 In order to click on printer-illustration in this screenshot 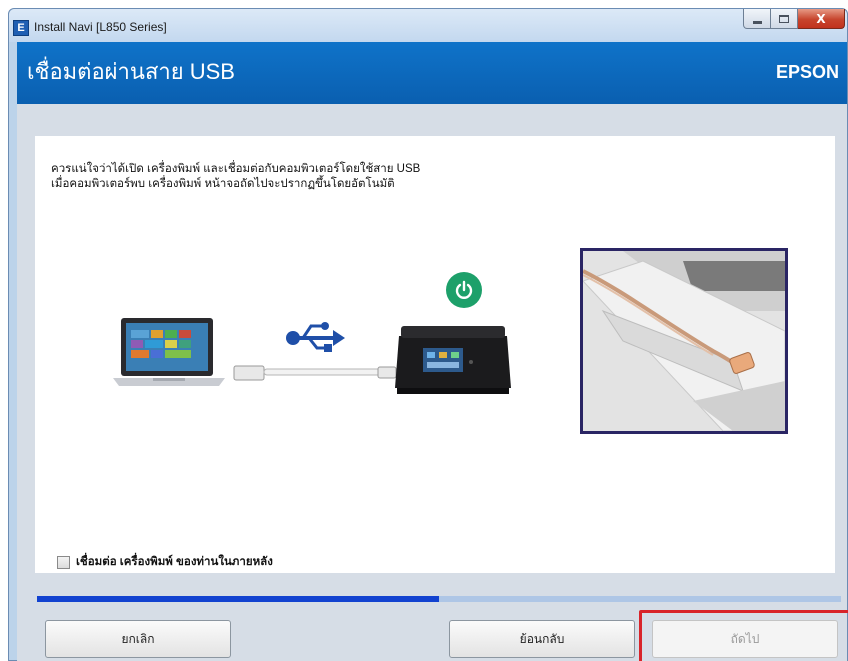, I will do `click(453, 360)`.